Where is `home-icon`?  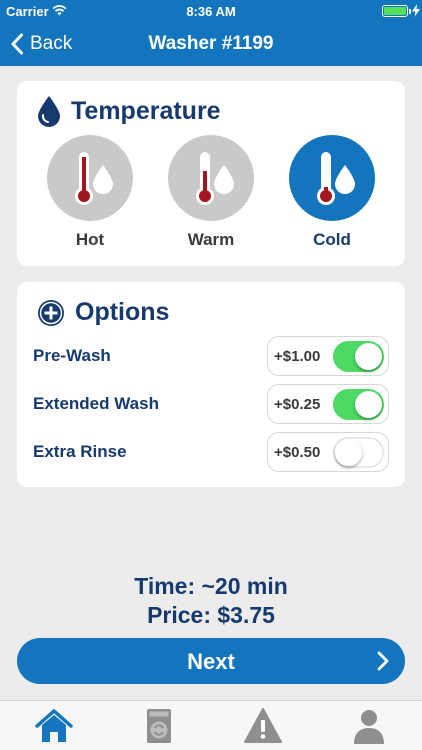
home-icon is located at coordinates (54, 725).